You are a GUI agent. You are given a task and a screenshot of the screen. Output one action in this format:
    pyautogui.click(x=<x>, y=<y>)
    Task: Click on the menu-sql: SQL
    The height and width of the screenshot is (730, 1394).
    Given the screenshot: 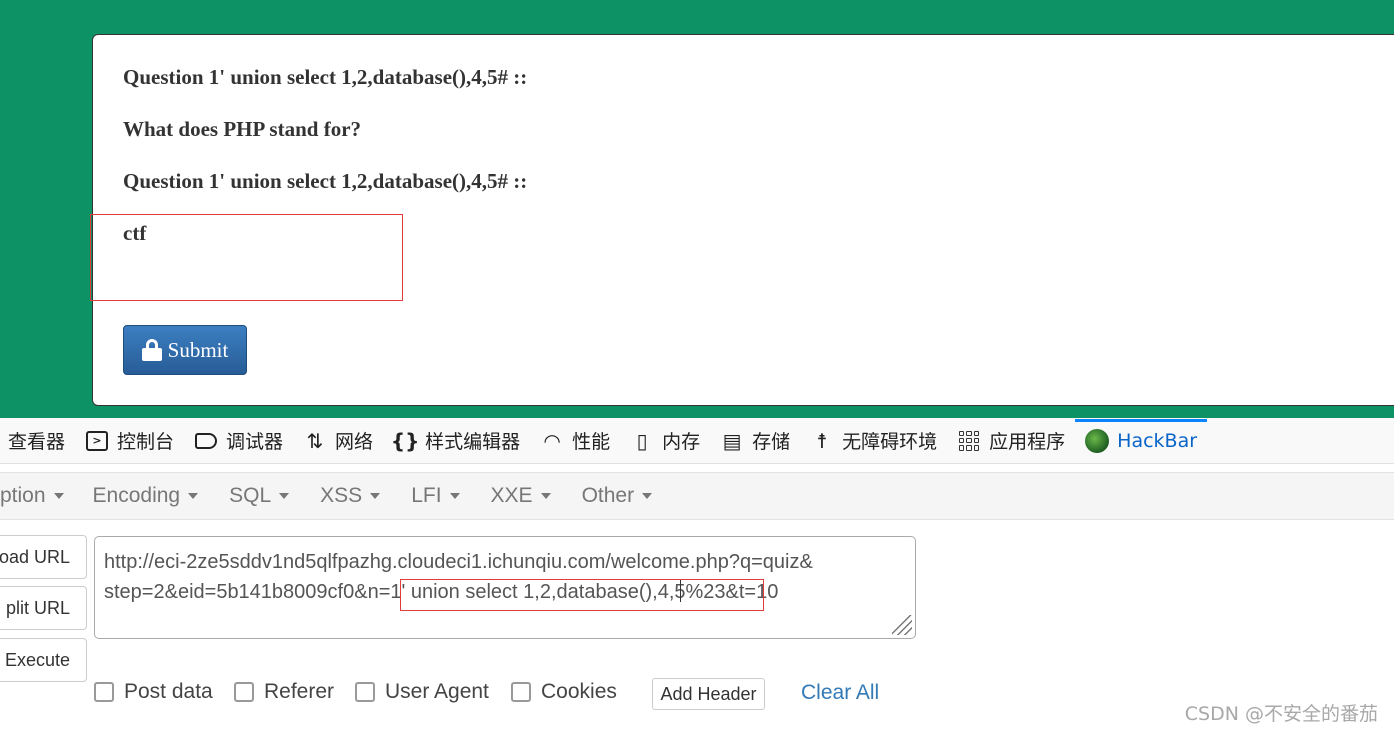 What is the action you would take?
    pyautogui.click(x=259, y=496)
    